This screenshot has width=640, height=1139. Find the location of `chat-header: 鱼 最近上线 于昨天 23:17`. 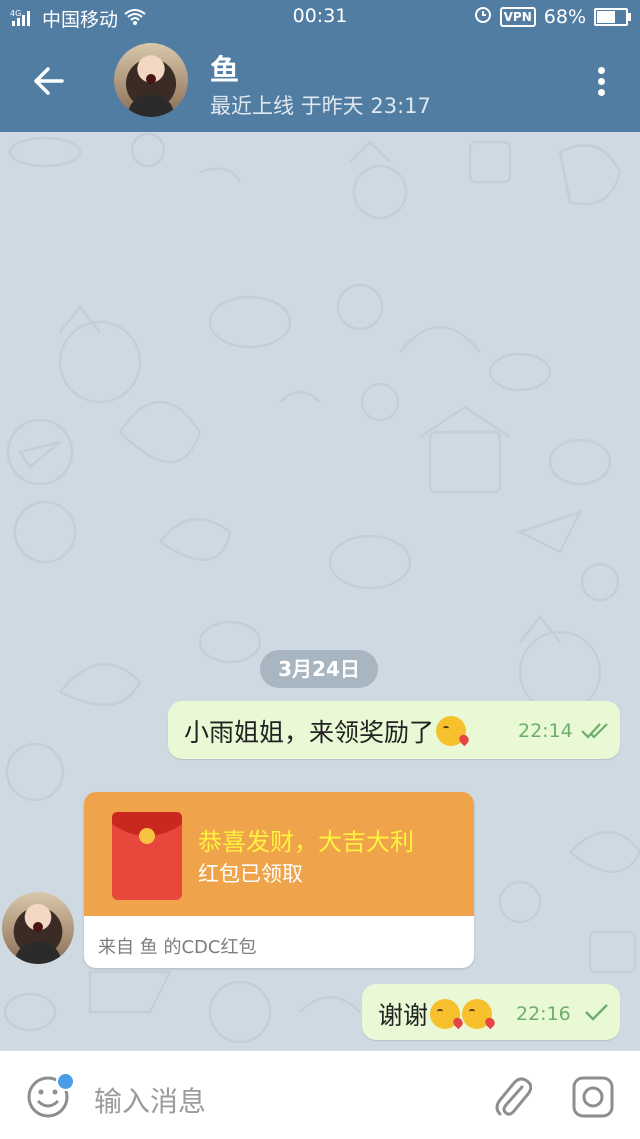

chat-header: 鱼 最近上线 于昨天 23:17 is located at coordinates (320, 82).